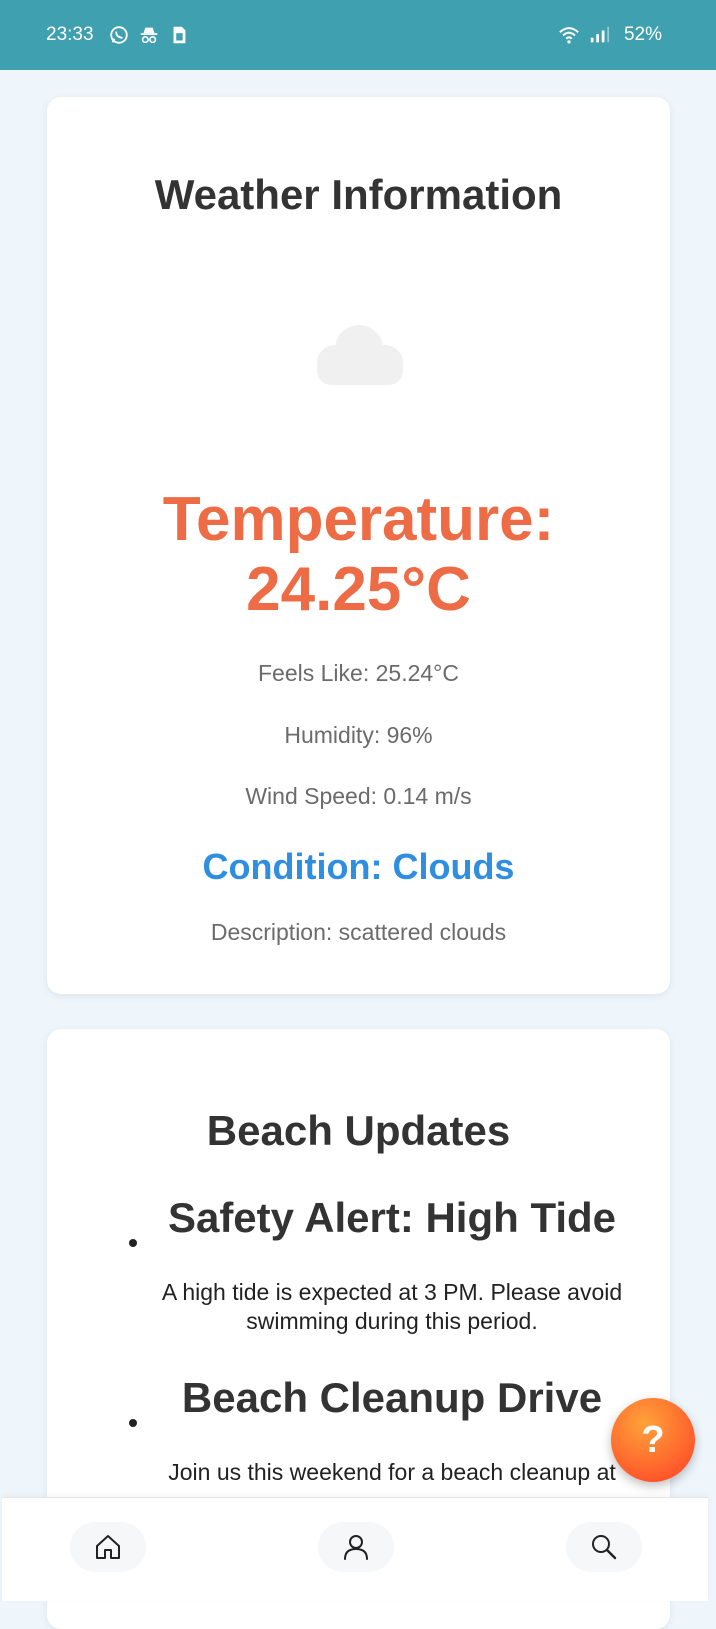  What do you see at coordinates (584, 35) in the screenshot?
I see `system-icons` at bounding box center [584, 35].